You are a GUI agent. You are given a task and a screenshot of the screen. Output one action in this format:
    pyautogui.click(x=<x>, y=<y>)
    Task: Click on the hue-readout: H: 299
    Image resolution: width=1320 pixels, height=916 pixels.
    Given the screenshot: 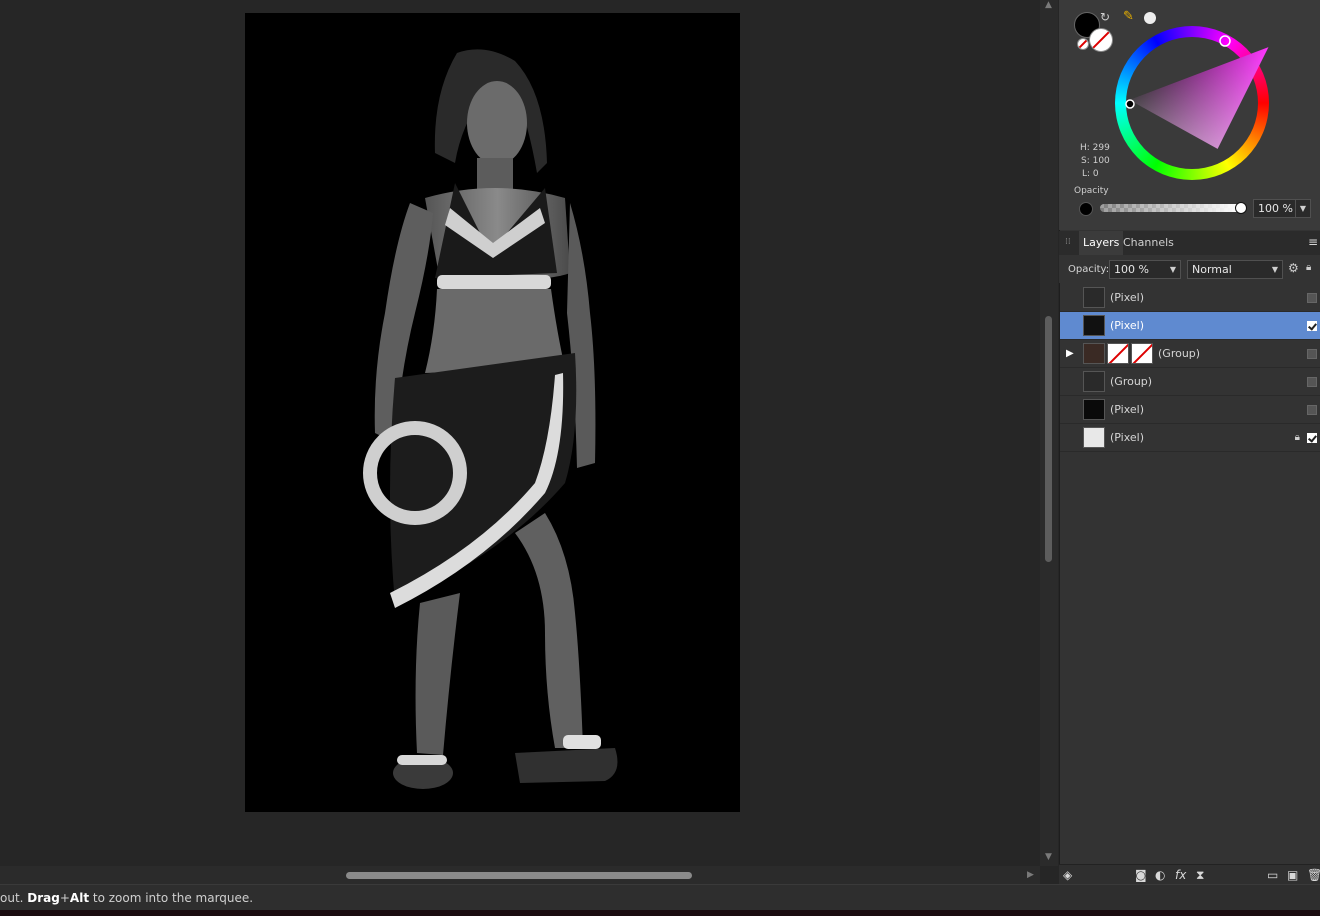 What is the action you would take?
    pyautogui.click(x=1095, y=148)
    